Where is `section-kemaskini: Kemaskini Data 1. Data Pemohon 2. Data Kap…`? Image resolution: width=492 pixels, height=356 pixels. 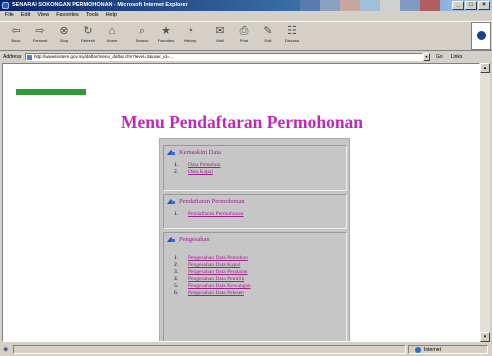 section-kemaskini: Kemaskini Data 1. Data Pemohon 2. Data Kap… is located at coordinates (255, 168).